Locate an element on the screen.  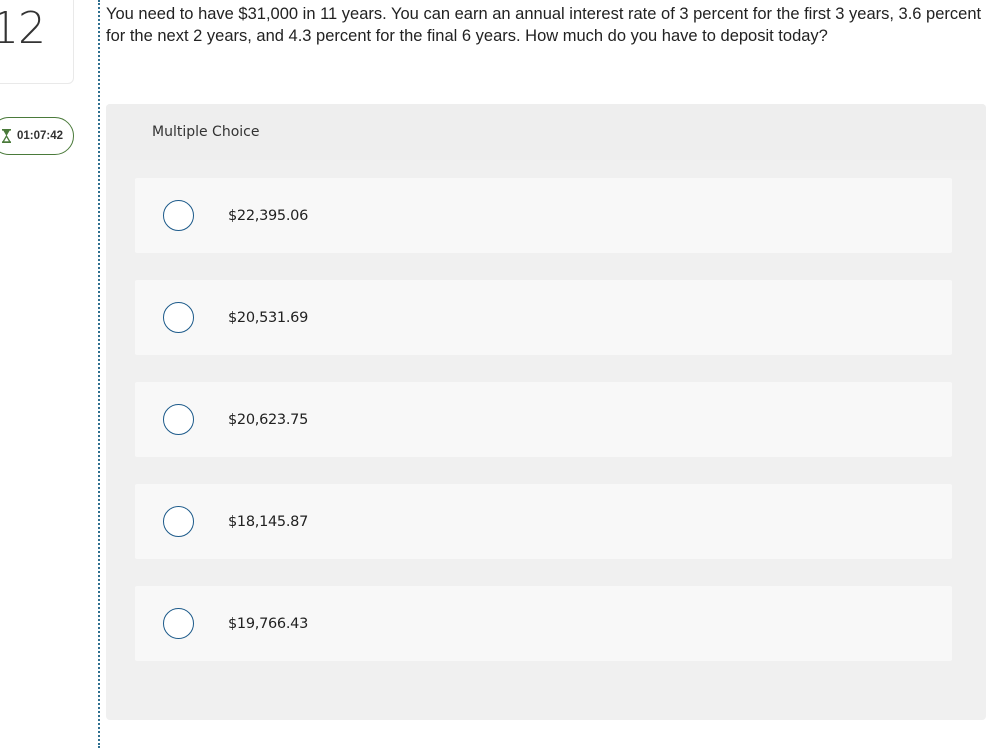
choice-label-2: $20,531.69 is located at coordinates (268, 317).